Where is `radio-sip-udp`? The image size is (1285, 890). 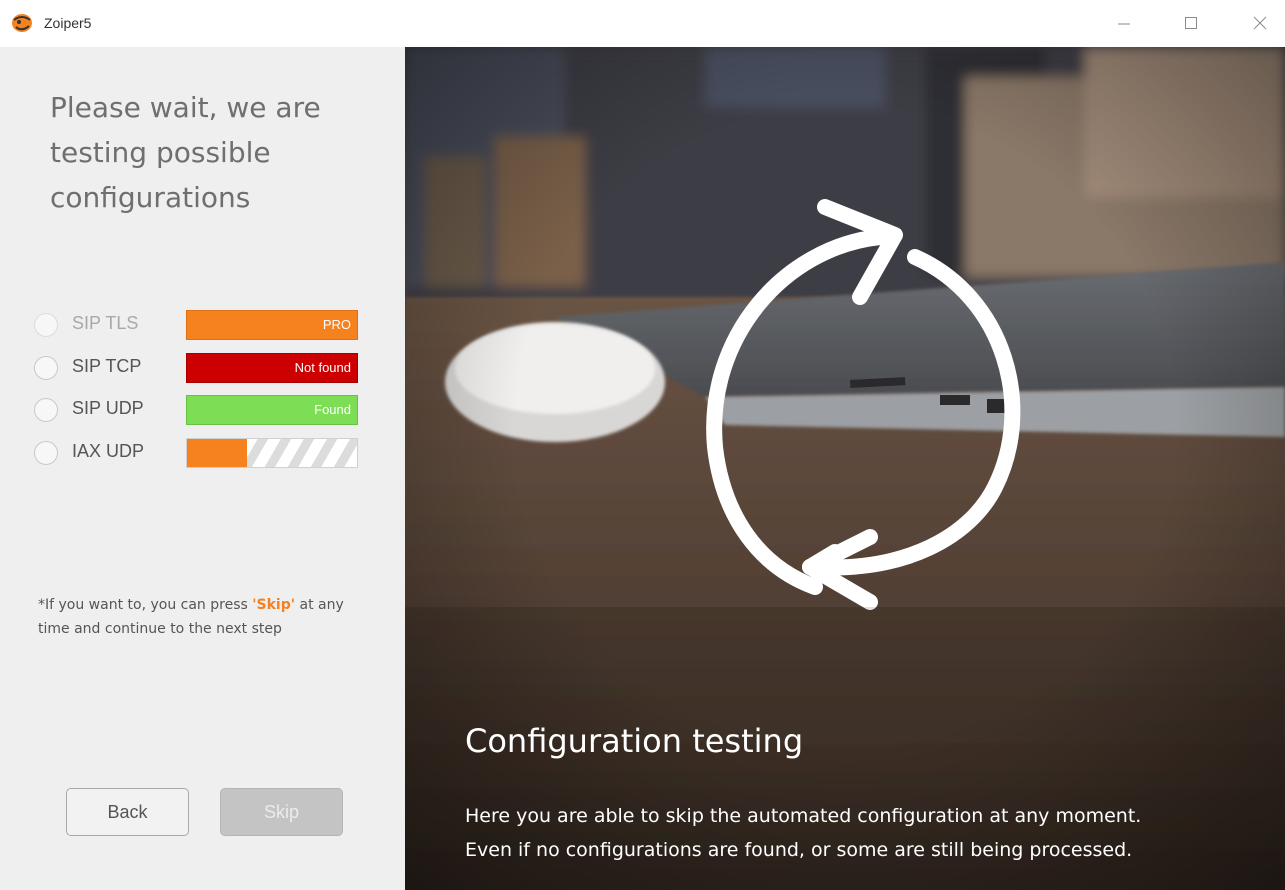 radio-sip-udp is located at coordinates (46, 410).